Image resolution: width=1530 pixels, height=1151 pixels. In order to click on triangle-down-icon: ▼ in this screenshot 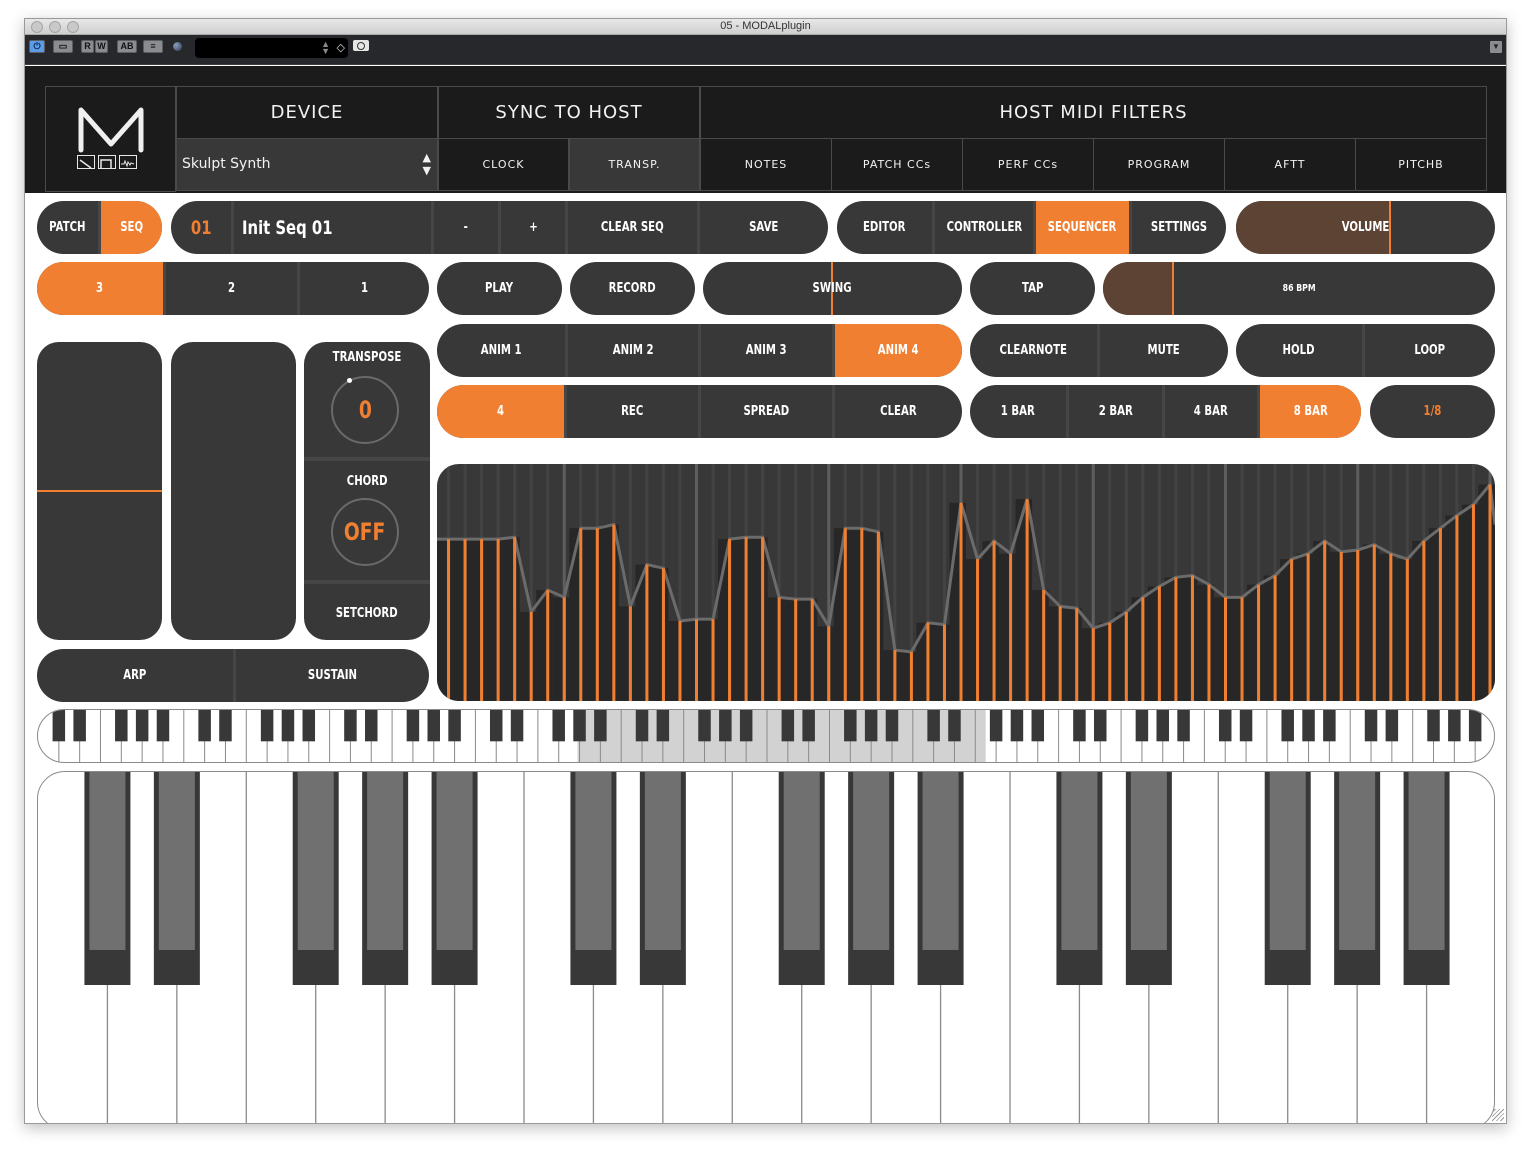, I will do `click(1496, 47)`.